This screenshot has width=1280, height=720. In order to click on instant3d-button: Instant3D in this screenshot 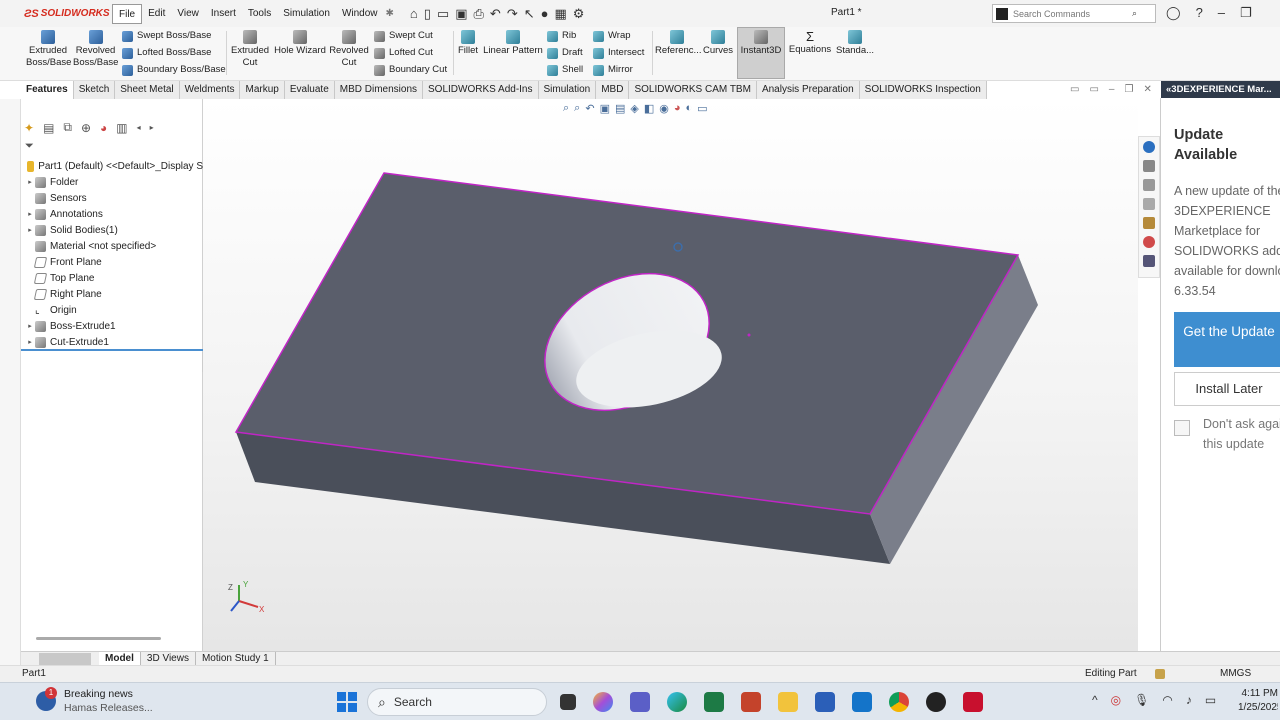, I will do `click(761, 43)`.